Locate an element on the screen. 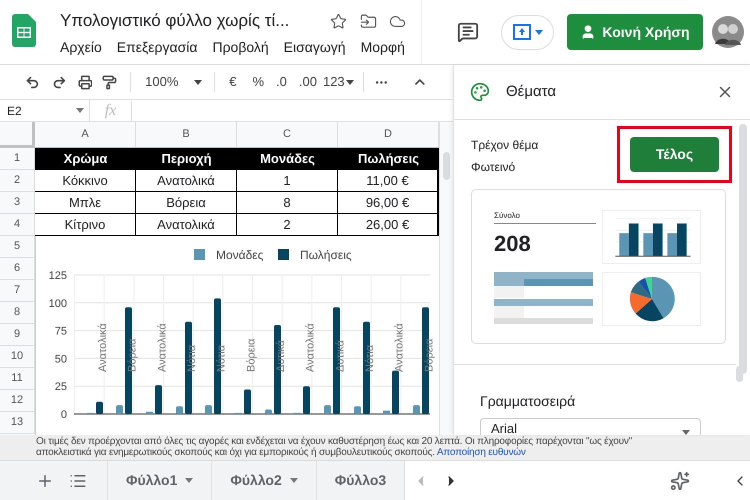 The height and width of the screenshot is (500, 750). legend-label: Μονάδες is located at coordinates (240, 255).